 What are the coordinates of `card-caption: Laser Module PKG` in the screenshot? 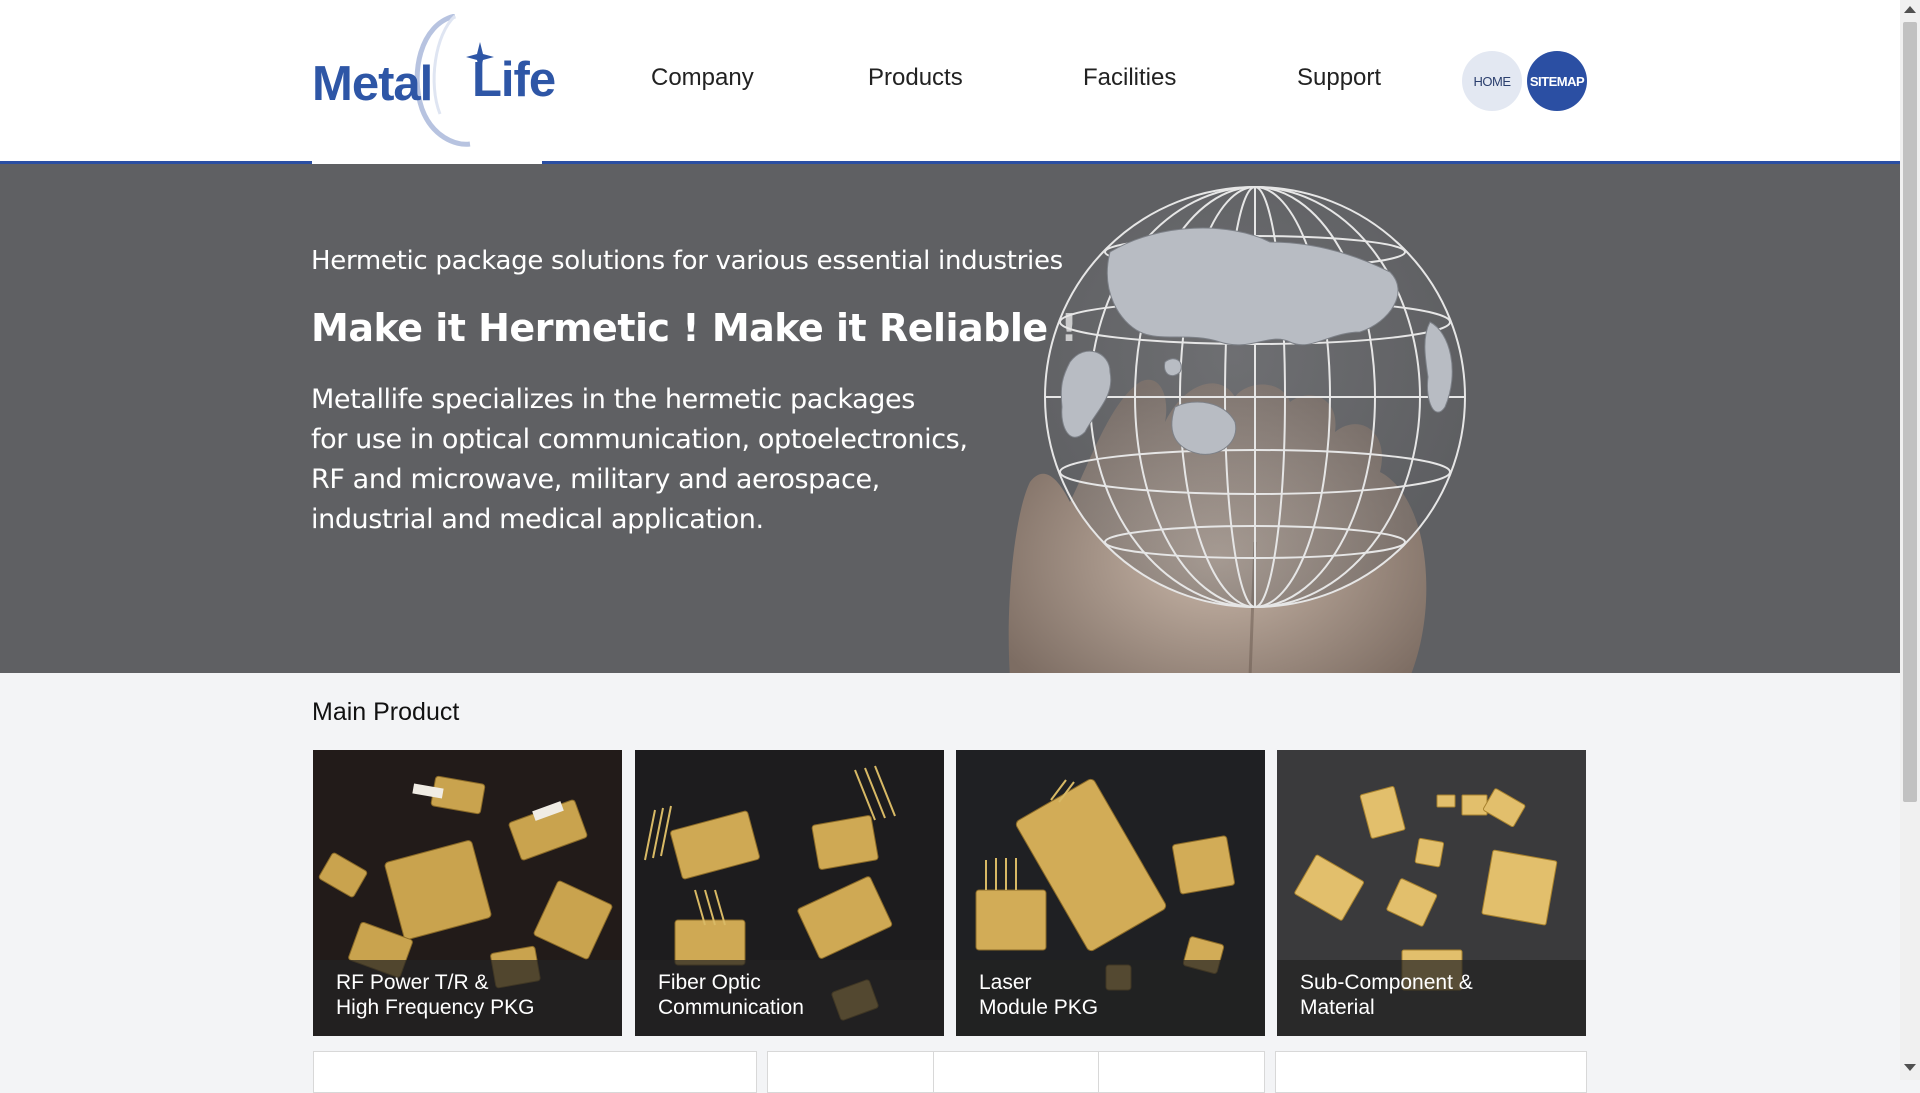 It's located at (1110, 998).